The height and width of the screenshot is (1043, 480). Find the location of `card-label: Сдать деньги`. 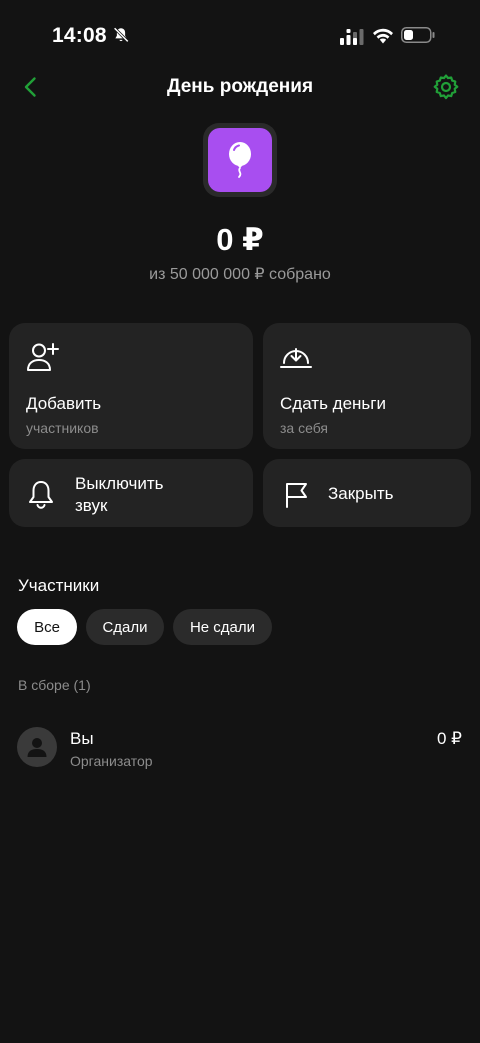

card-label: Сдать деньги is located at coordinates (333, 403).